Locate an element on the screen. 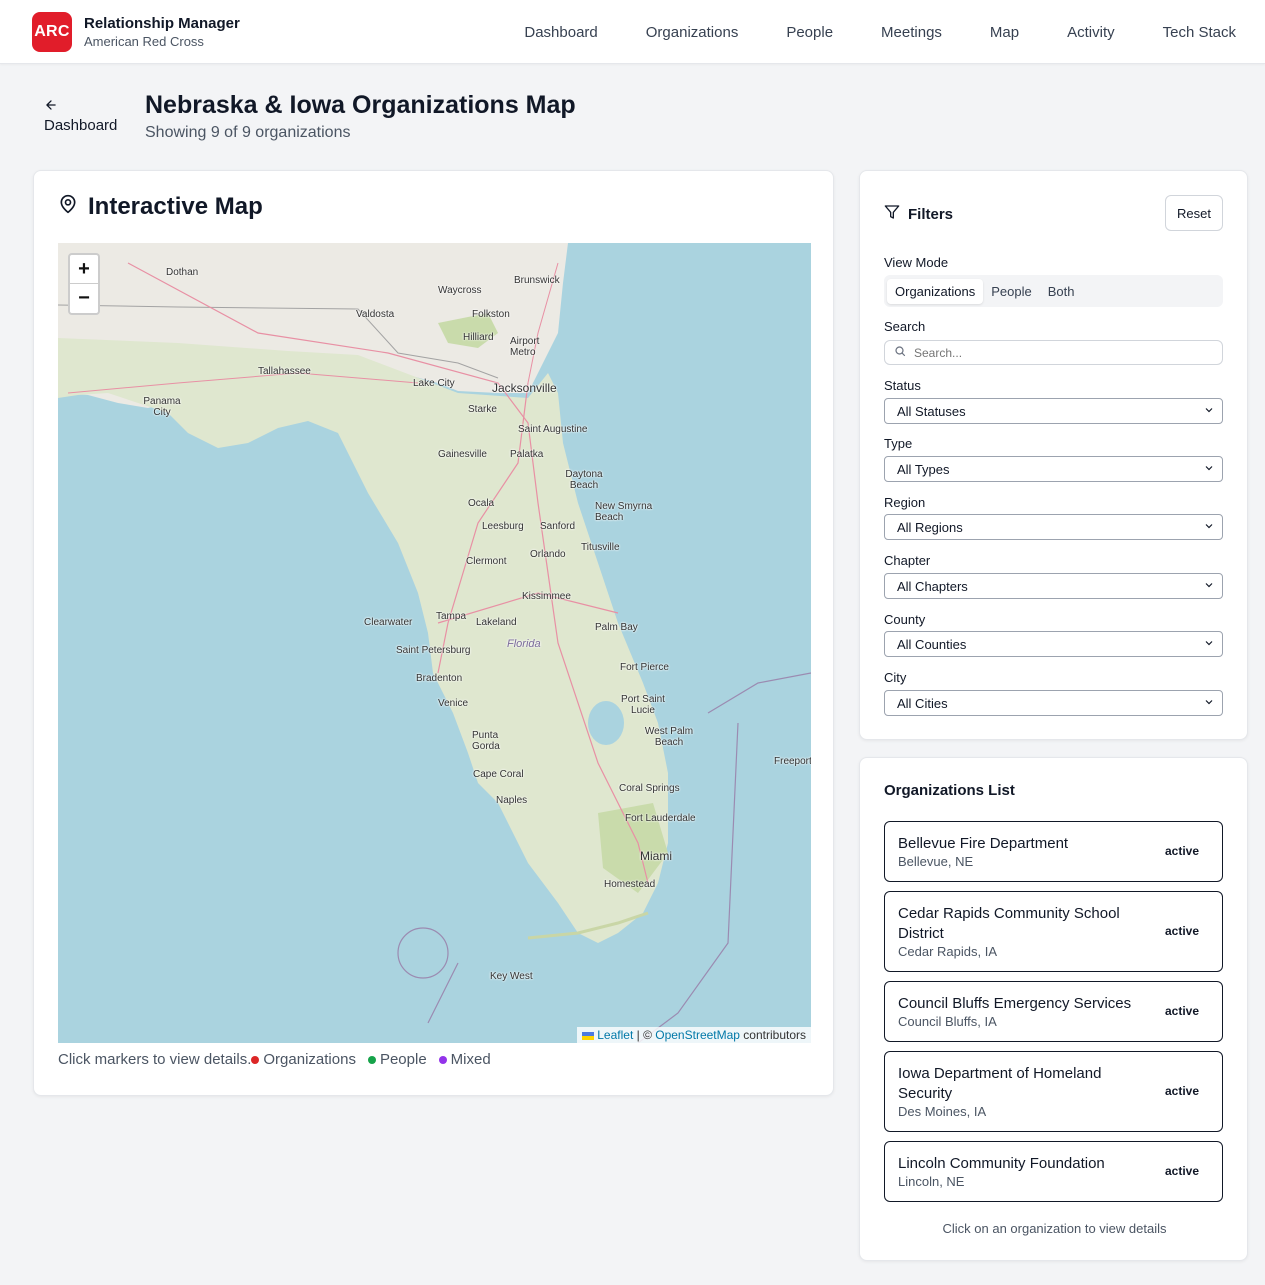 Image resolution: width=1265 pixels, height=1285 pixels. place-label: West Palm Beach is located at coordinates (669, 737).